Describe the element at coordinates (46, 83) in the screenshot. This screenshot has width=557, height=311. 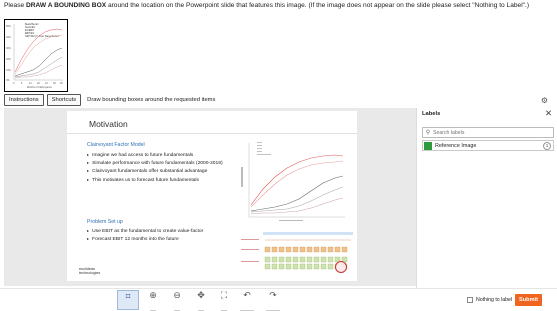
I see `ref-xtick: 24` at that location.